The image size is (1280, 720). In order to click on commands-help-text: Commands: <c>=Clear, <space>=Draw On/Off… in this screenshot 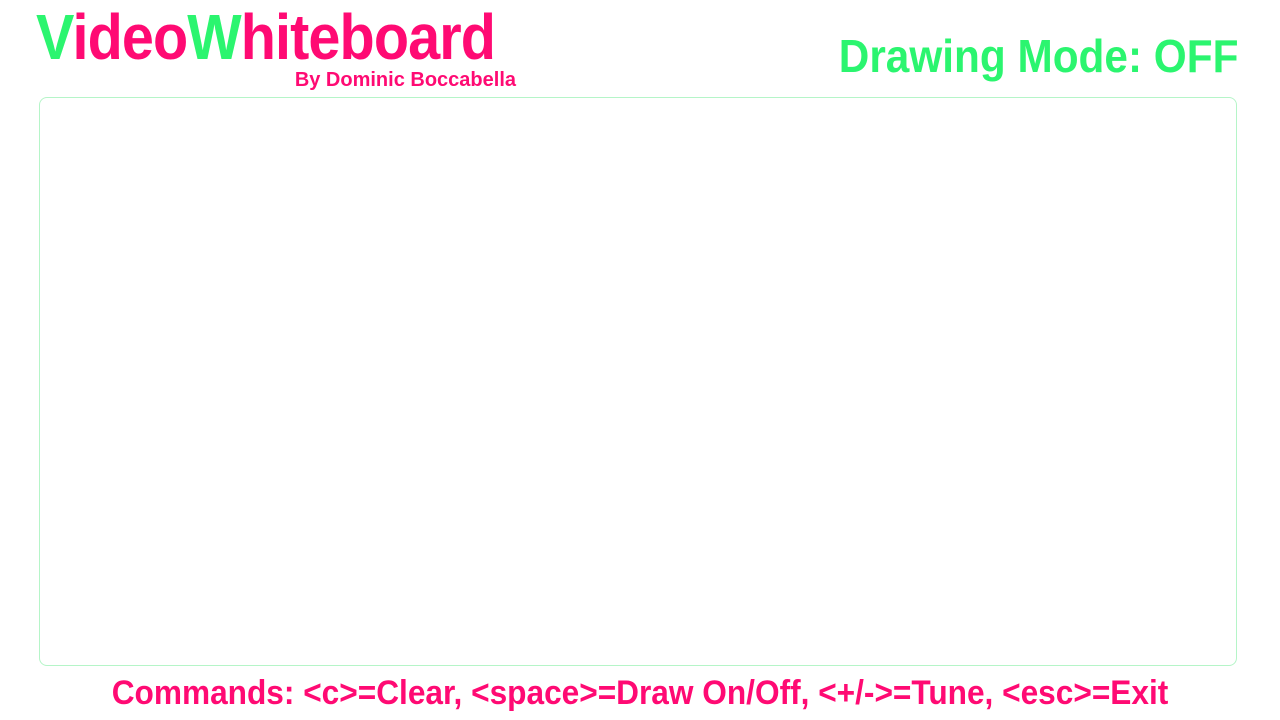, I will do `click(640, 693)`.